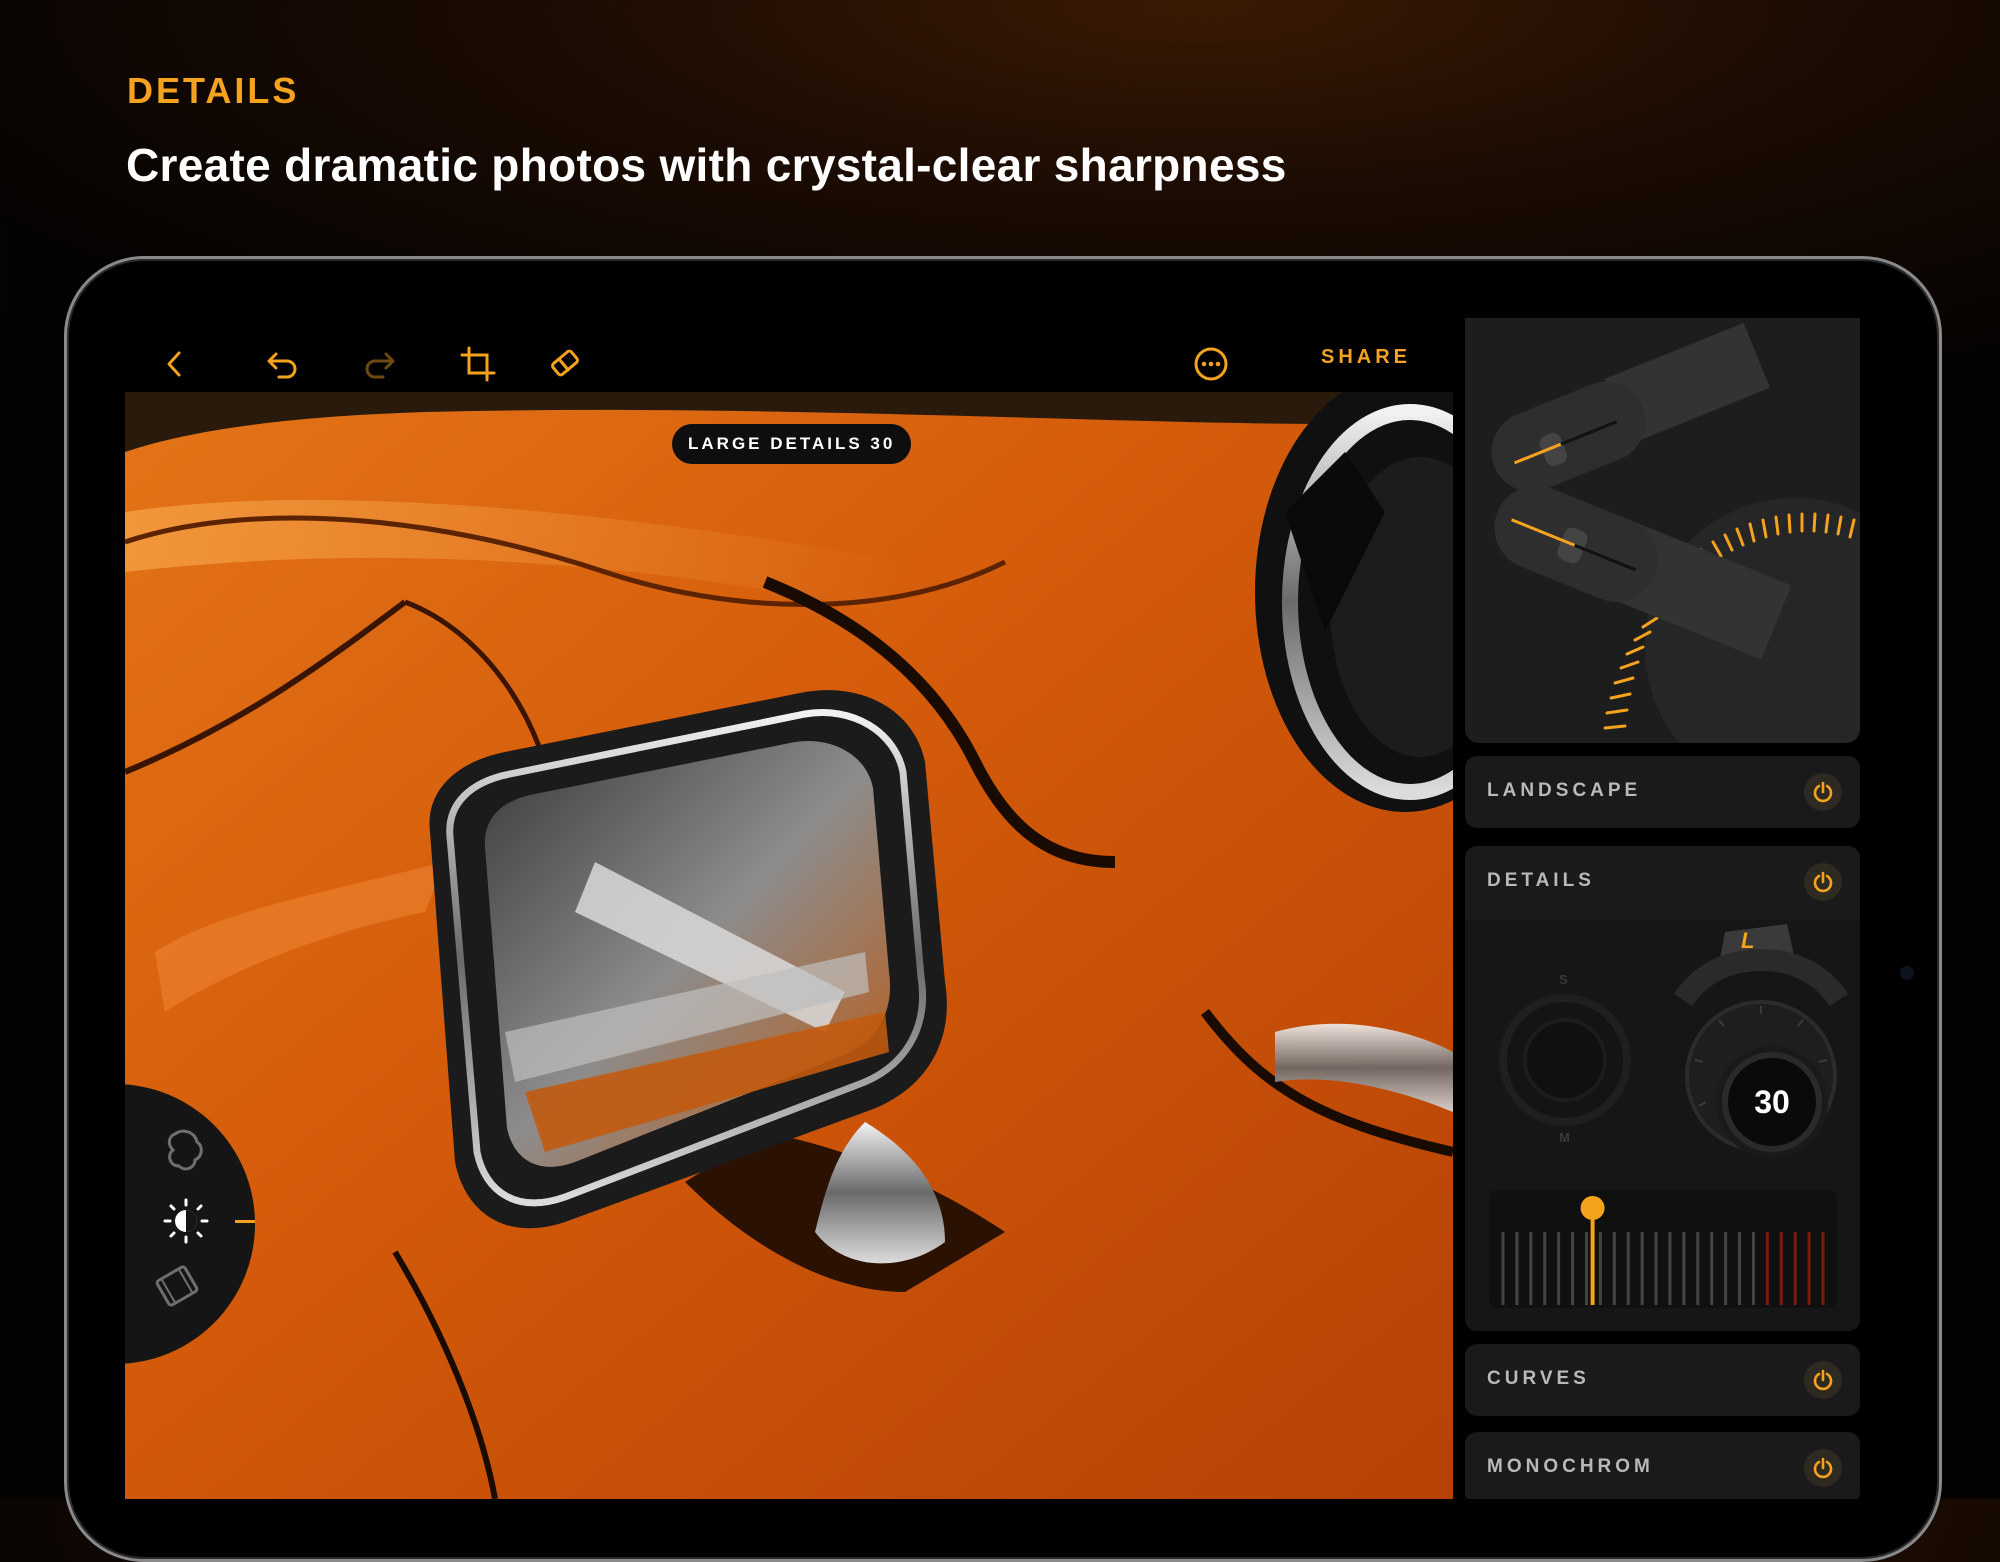 The height and width of the screenshot is (1562, 2000). I want to click on dial-tab-l: L, so click(1747, 941).